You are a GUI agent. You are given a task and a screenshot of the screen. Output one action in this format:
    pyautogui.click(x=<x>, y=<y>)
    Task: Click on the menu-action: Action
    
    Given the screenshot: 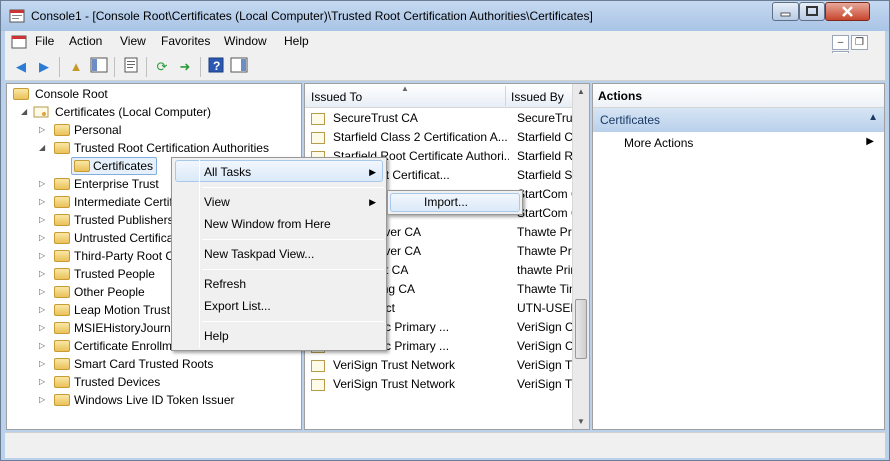 What is the action you would take?
    pyautogui.click(x=85, y=41)
    